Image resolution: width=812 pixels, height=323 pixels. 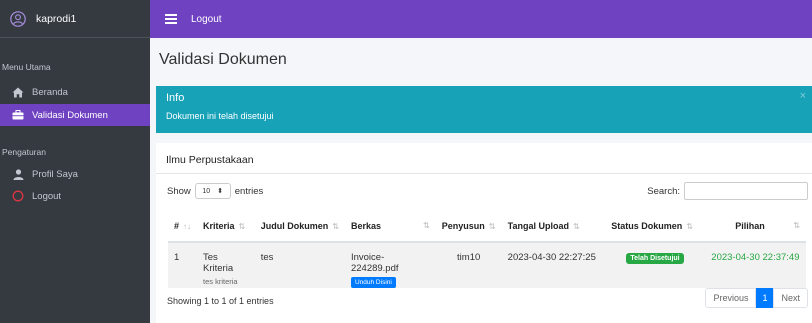 I want to click on sidebar-item-beranda: Beranda, so click(x=75, y=92).